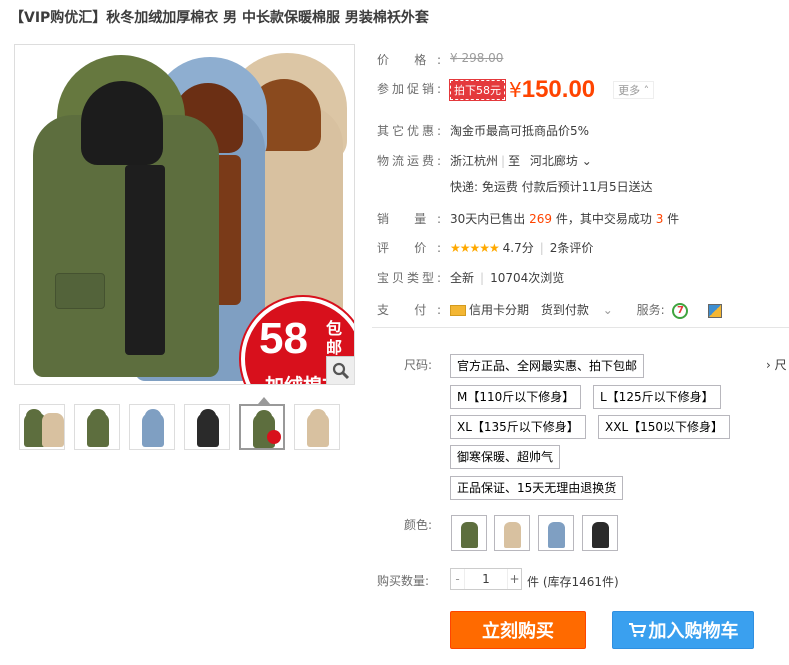 Image resolution: width=789 pixels, height=665 pixels. I want to click on price-row: 价 格: ¥ 298.00, so click(440, 59).